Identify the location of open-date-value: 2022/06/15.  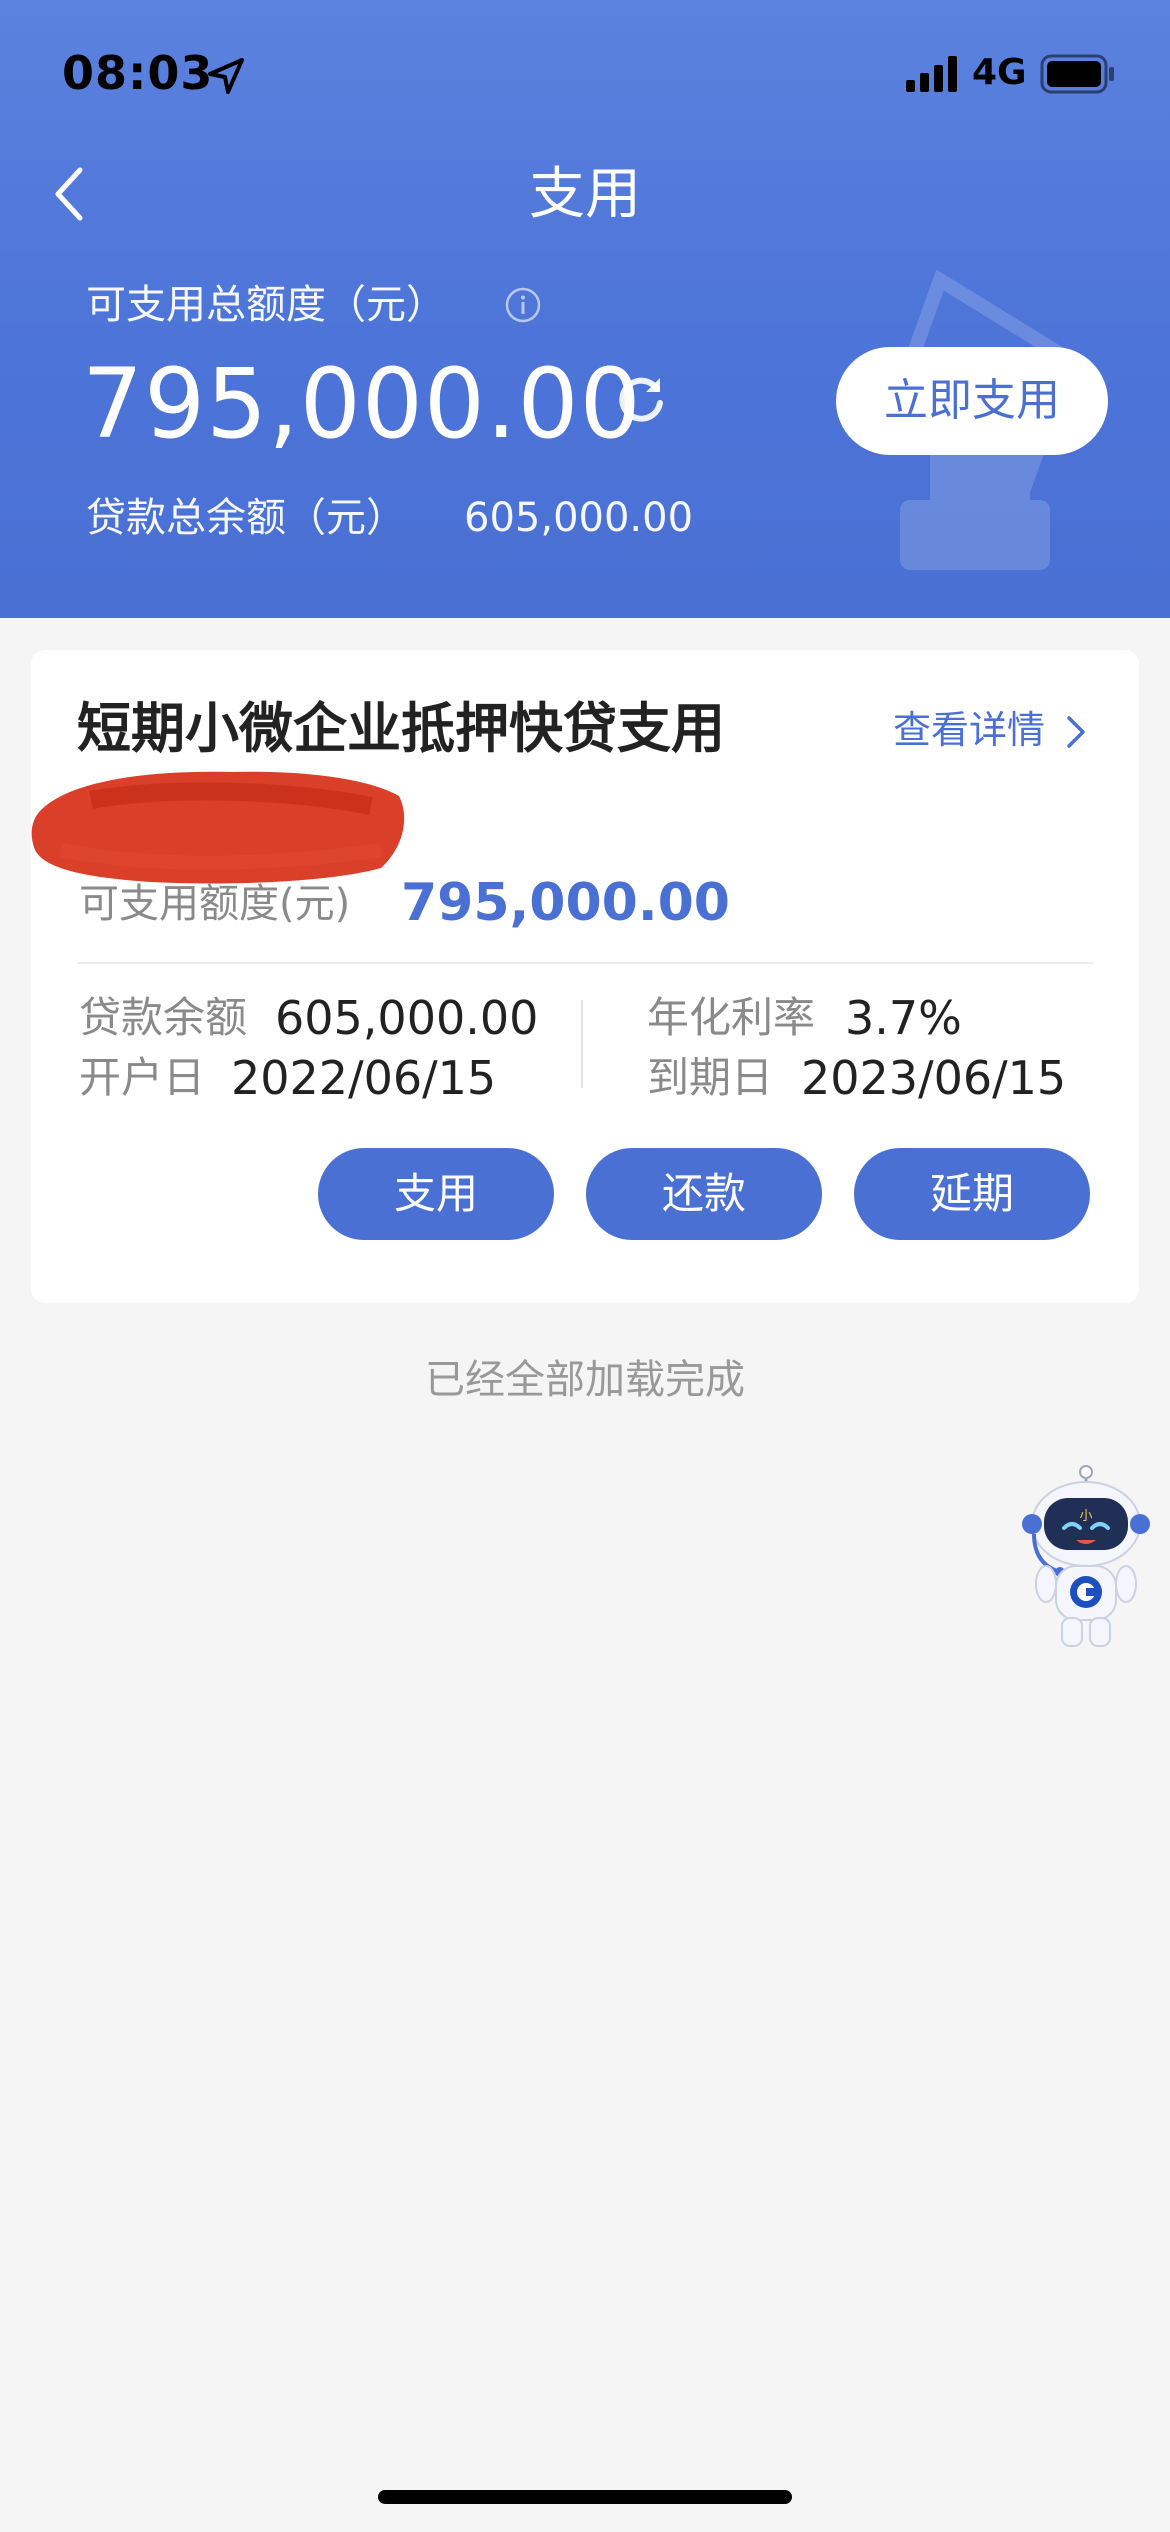
(364, 1078).